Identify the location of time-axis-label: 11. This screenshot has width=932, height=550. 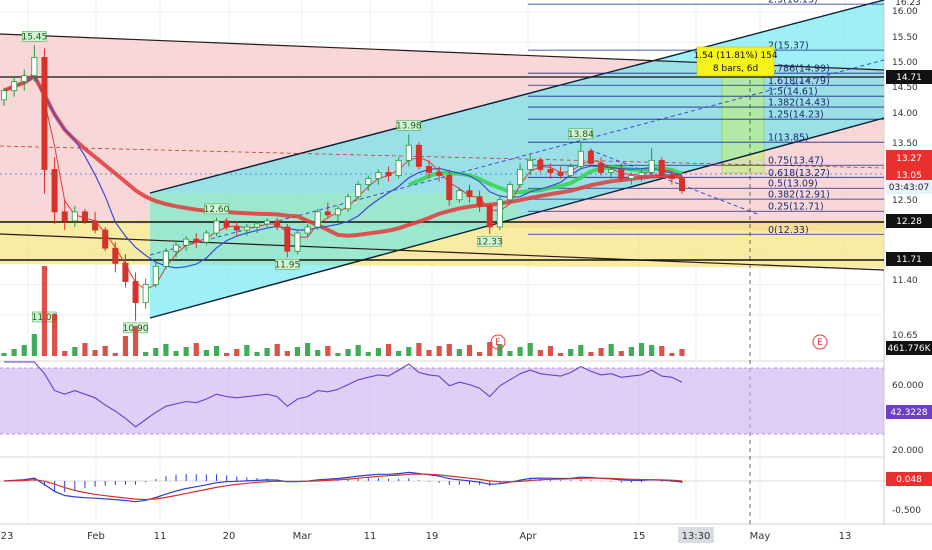
(370, 536).